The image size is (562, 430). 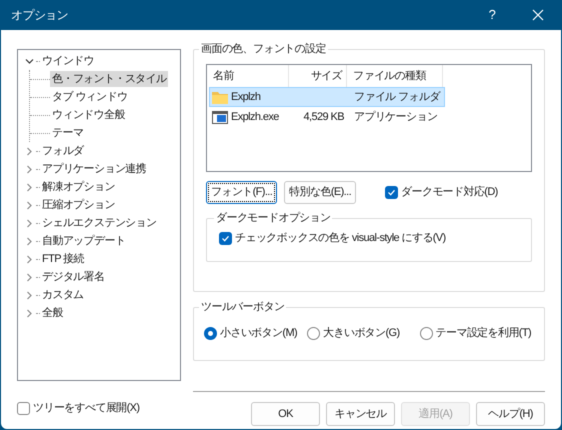 What do you see at coordinates (285, 414) in the screenshot?
I see `button: OK` at bounding box center [285, 414].